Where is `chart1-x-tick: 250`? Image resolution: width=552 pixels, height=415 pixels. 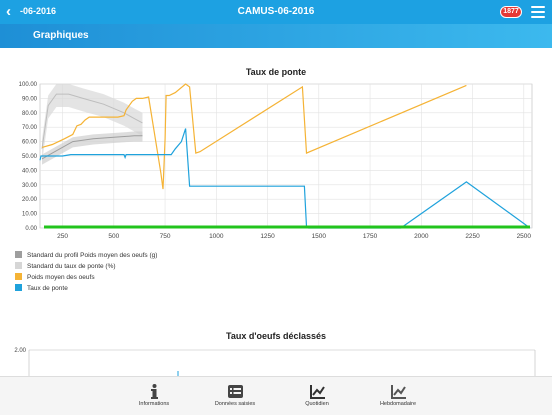
chart1-x-tick: 250 is located at coordinates (62, 236).